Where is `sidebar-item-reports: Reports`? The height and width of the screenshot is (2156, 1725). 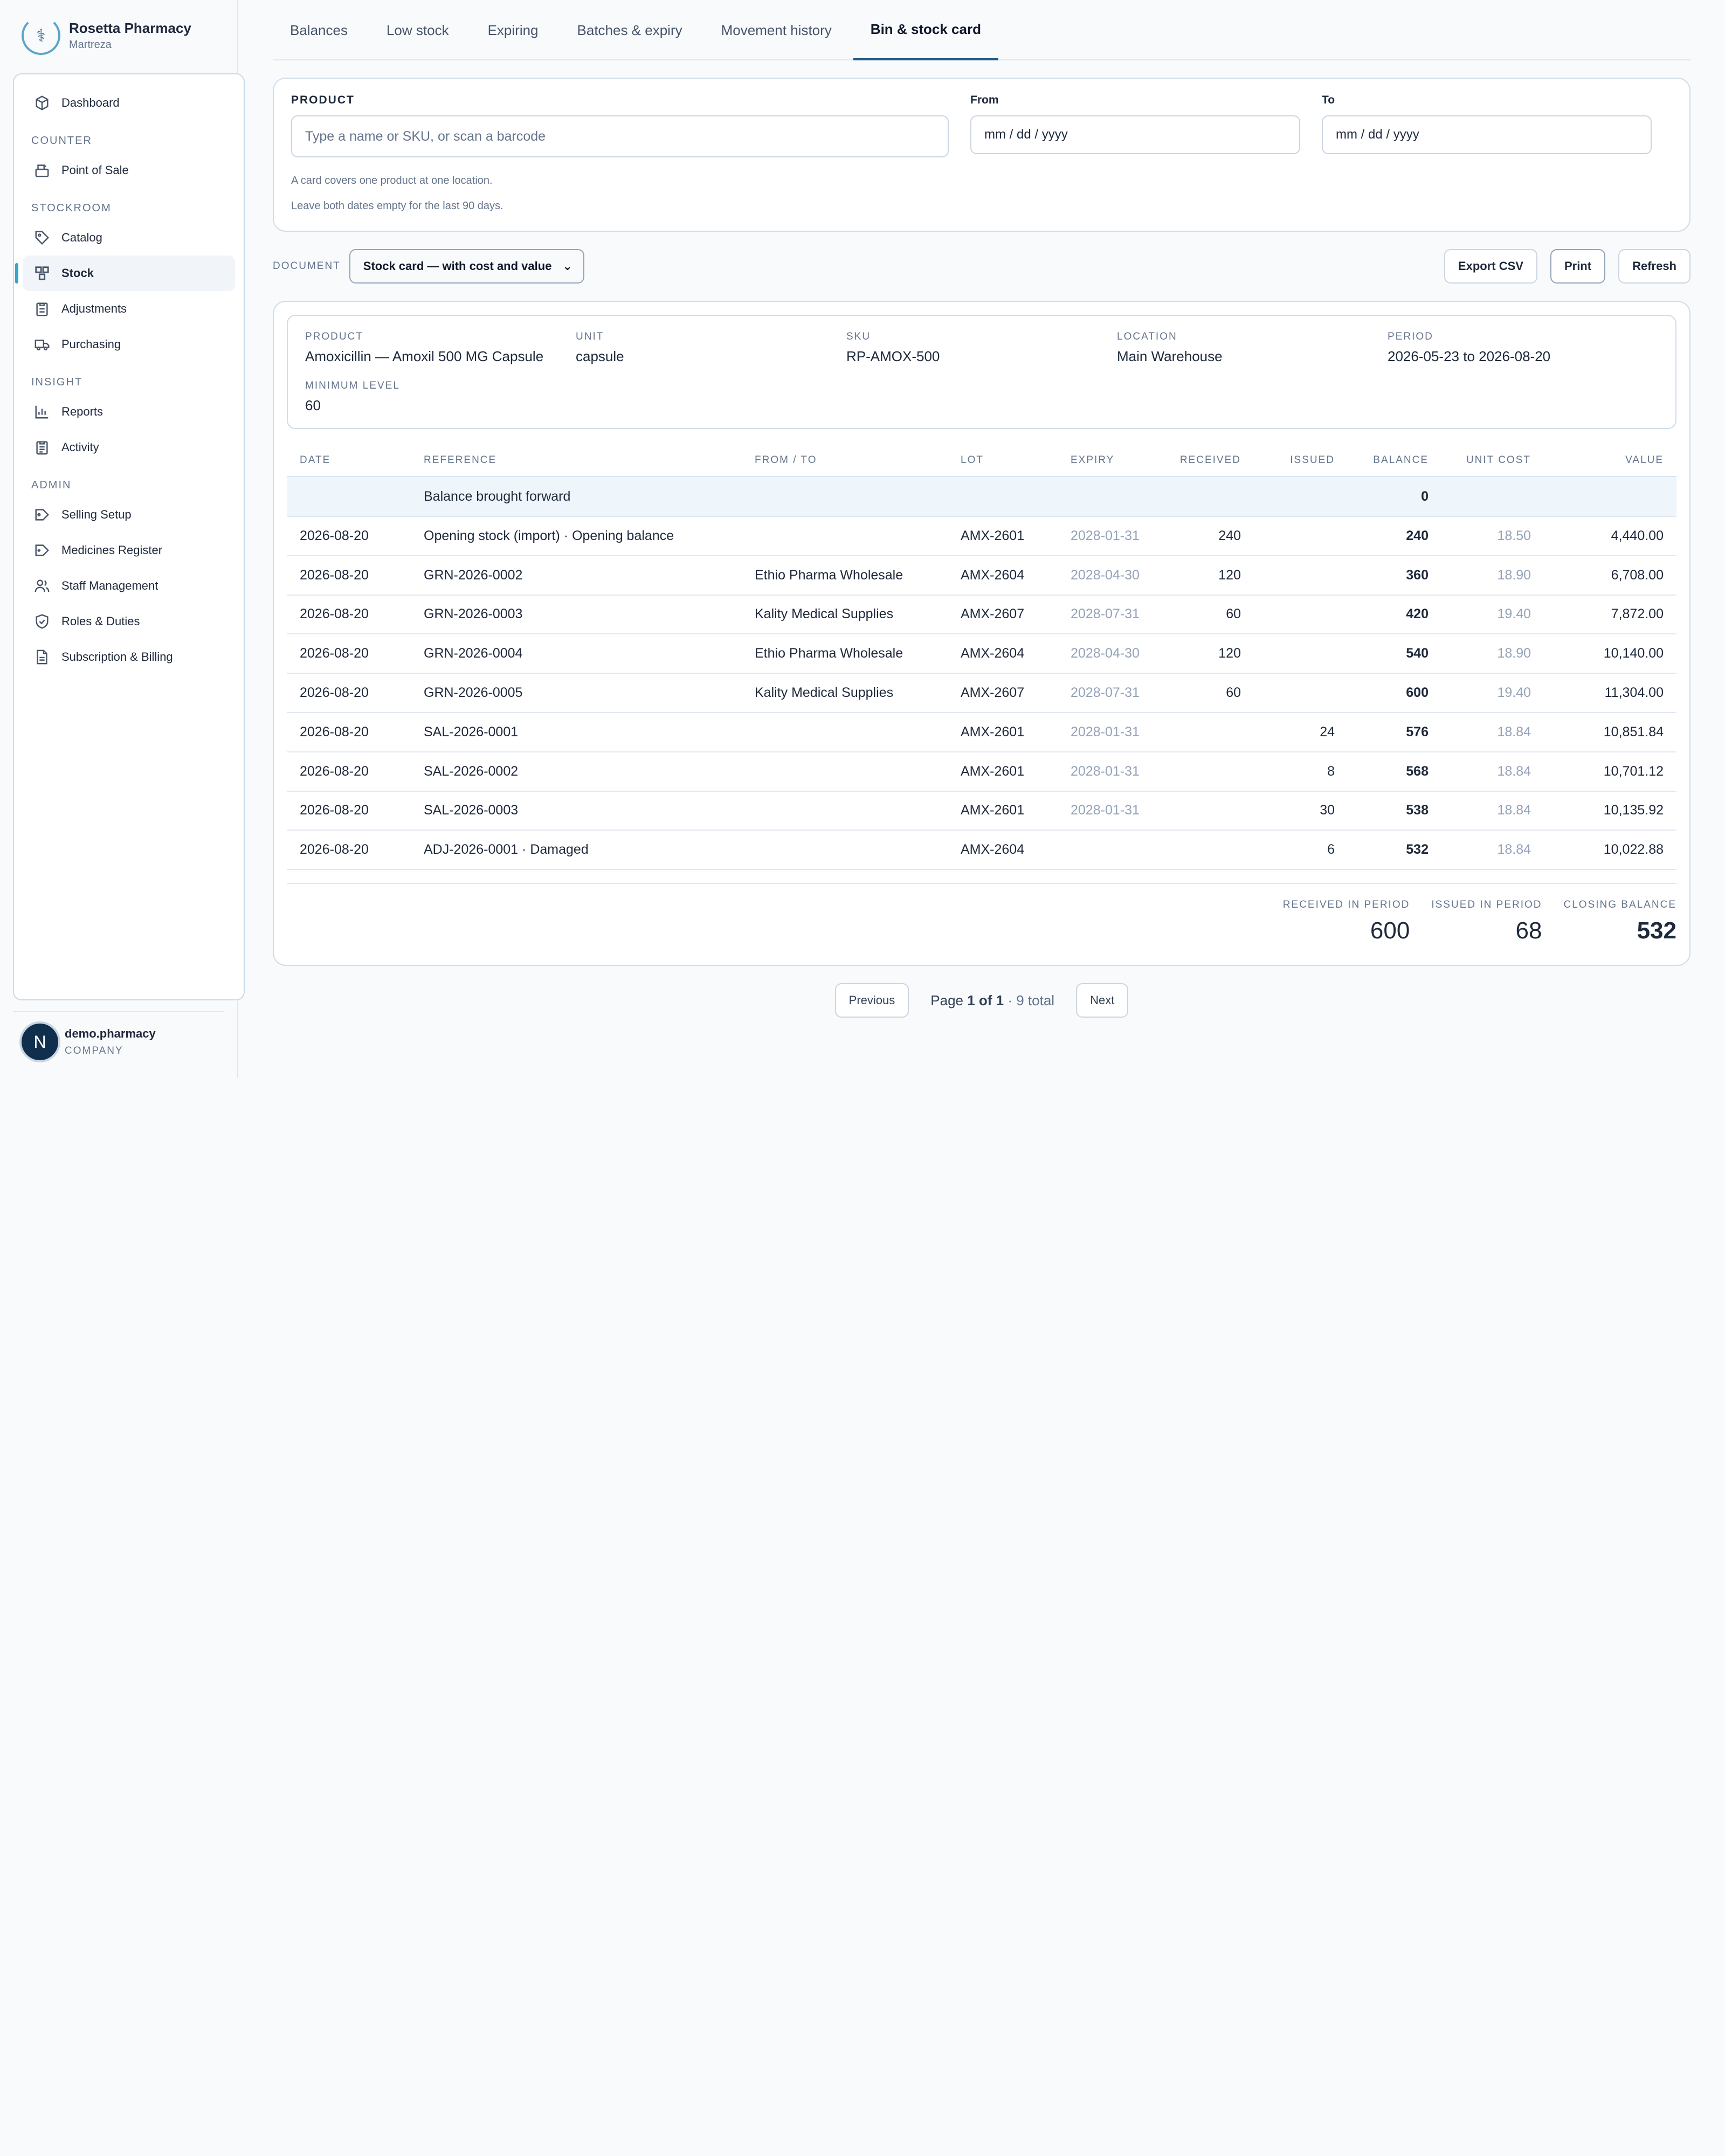
sidebar-item-reports: Reports is located at coordinates (129, 412).